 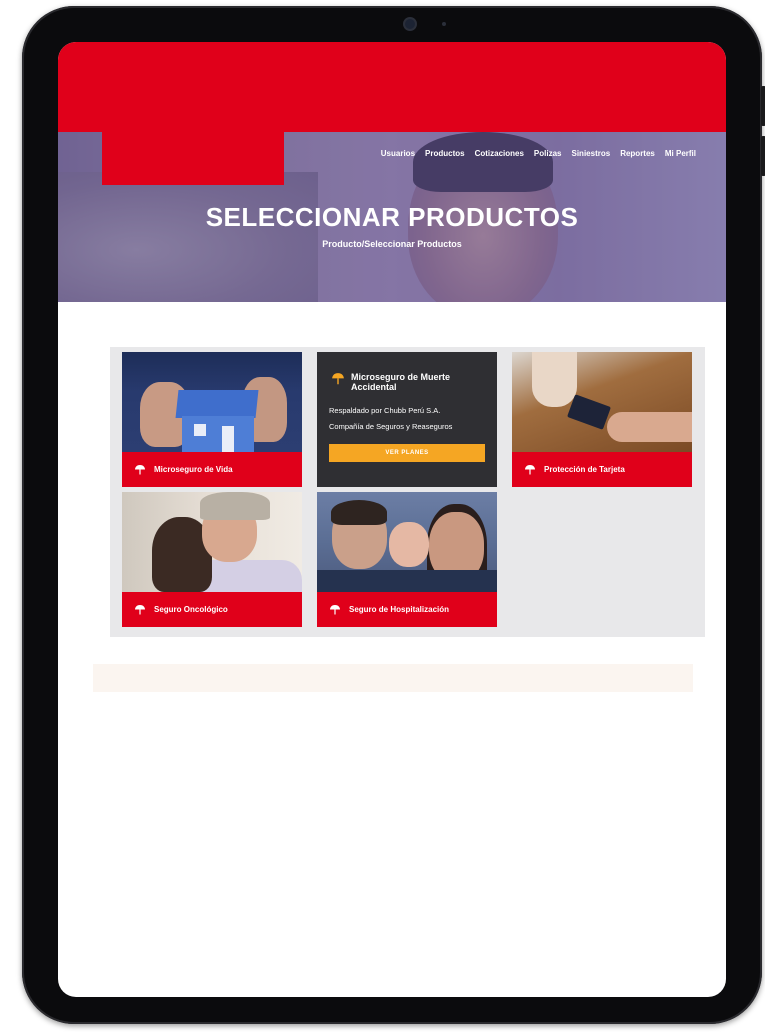 What do you see at coordinates (410, 24) in the screenshot?
I see `camera-icon` at bounding box center [410, 24].